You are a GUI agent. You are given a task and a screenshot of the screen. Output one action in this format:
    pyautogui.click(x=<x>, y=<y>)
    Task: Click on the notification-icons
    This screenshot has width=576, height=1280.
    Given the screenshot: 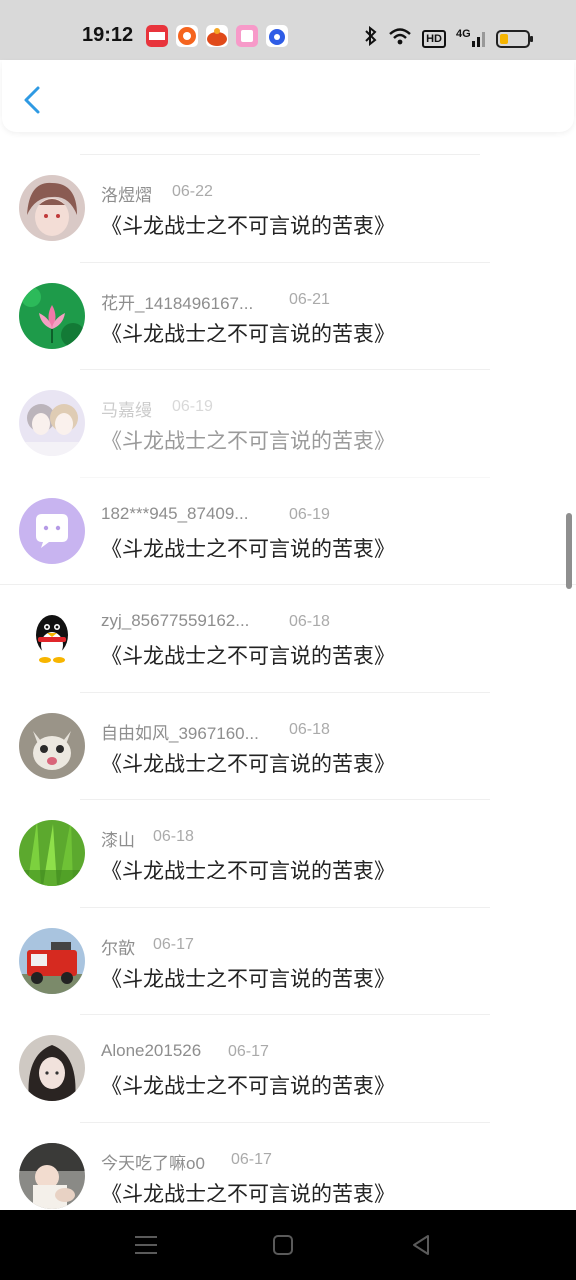 What is the action you would take?
    pyautogui.click(x=217, y=36)
    